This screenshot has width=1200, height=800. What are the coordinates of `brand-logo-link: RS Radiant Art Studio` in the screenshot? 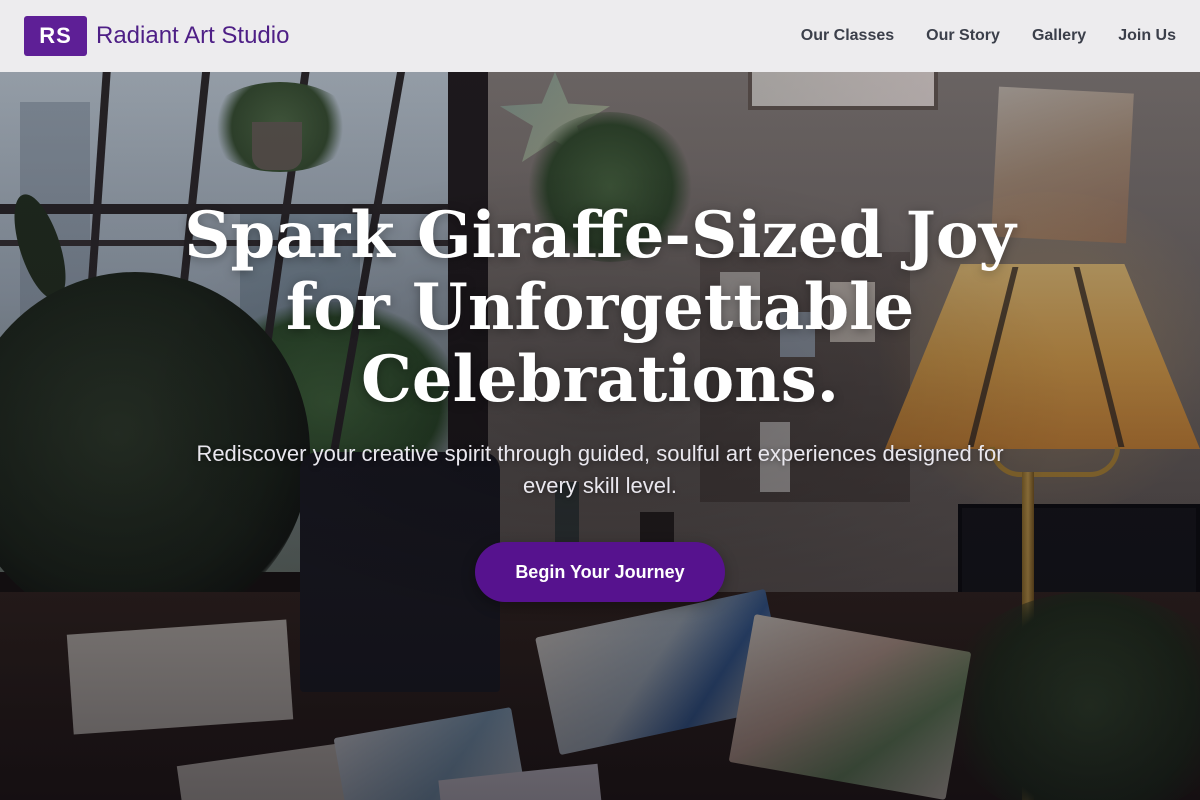 It's located at (156, 36).